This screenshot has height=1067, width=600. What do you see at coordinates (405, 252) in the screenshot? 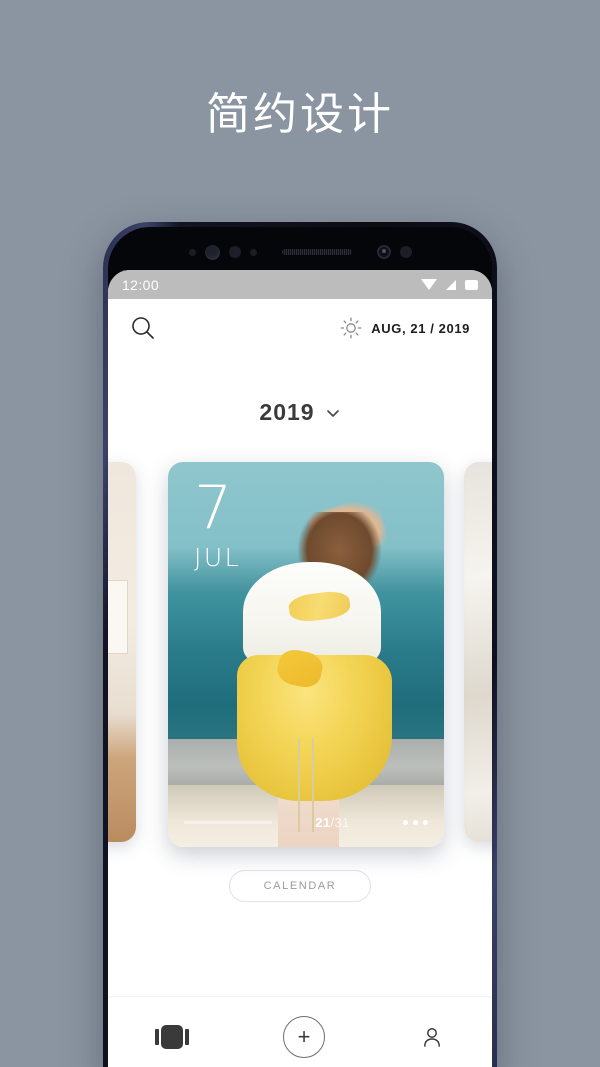
I see `sensor-dot-icon` at bounding box center [405, 252].